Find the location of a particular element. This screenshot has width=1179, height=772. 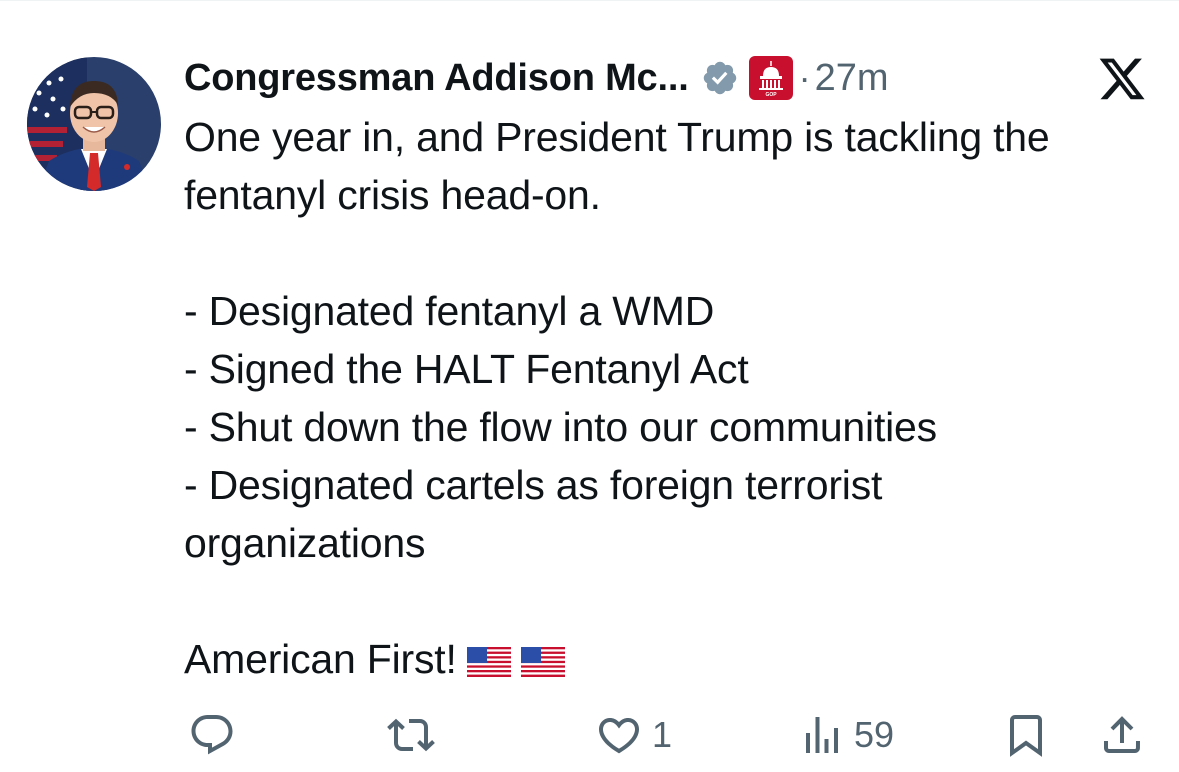

reply-icon is located at coordinates (212, 735).